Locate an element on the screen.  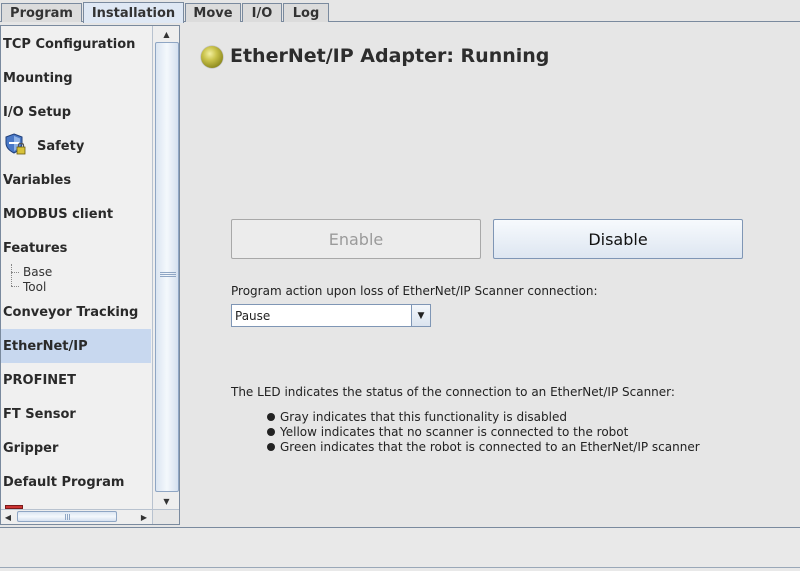
sidebar-item-label: PROFINET is located at coordinates (39, 380).